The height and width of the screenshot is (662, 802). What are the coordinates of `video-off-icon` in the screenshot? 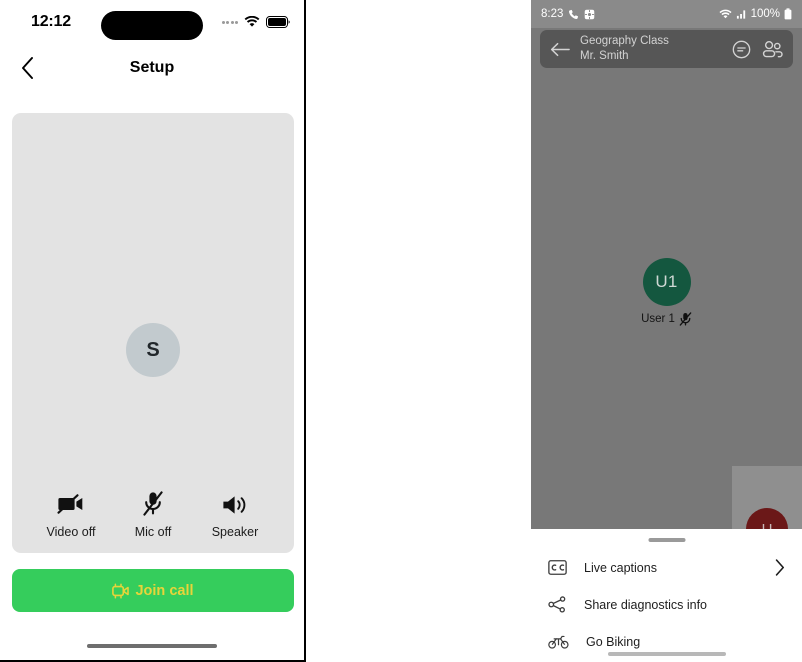 It's located at (70, 504).